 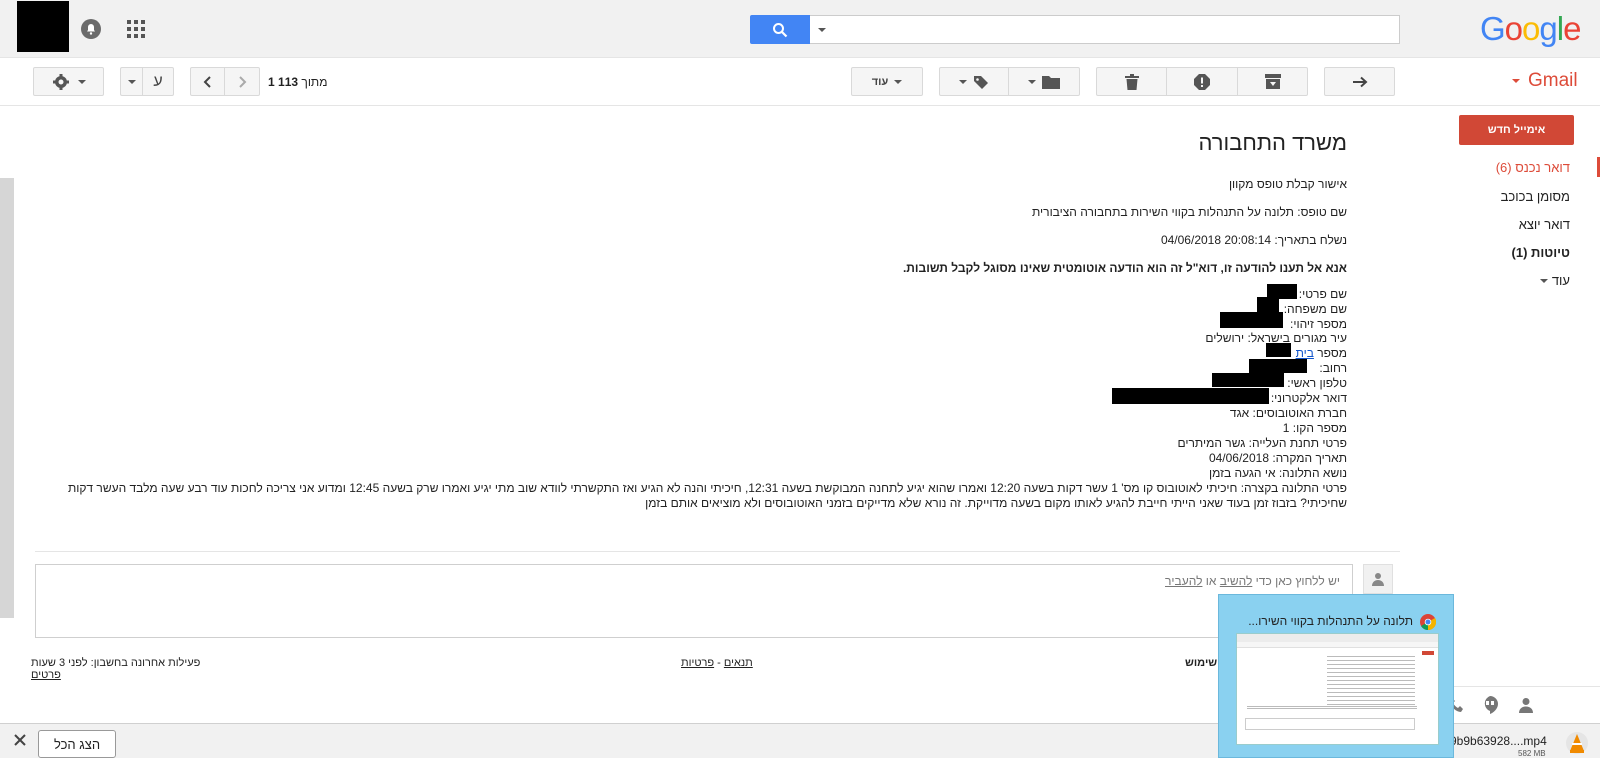 What do you see at coordinates (242, 81) in the screenshot?
I see `older-button` at bounding box center [242, 81].